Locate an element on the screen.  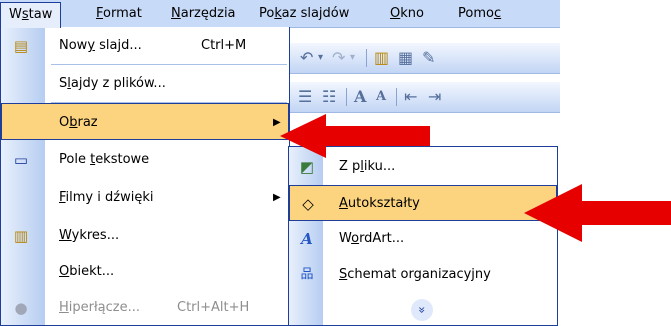
standard-toolbar: ↶ ▾ ↷ ▾ ▥ ▦ ✎ is located at coordinates (424, 58).